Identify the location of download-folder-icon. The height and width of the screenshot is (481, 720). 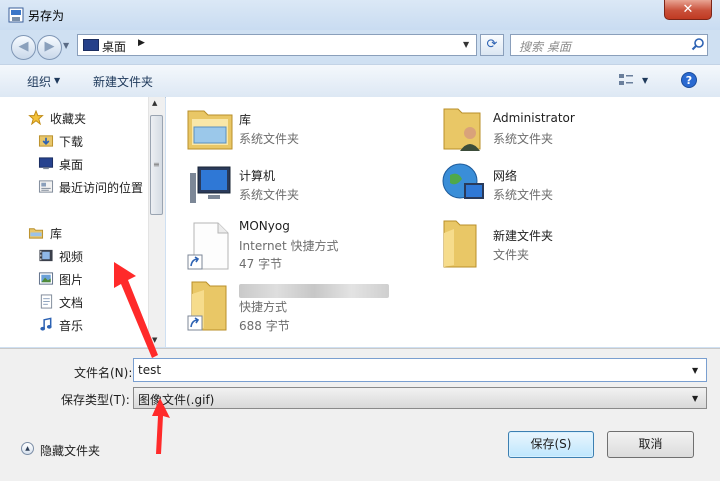
(46, 141).